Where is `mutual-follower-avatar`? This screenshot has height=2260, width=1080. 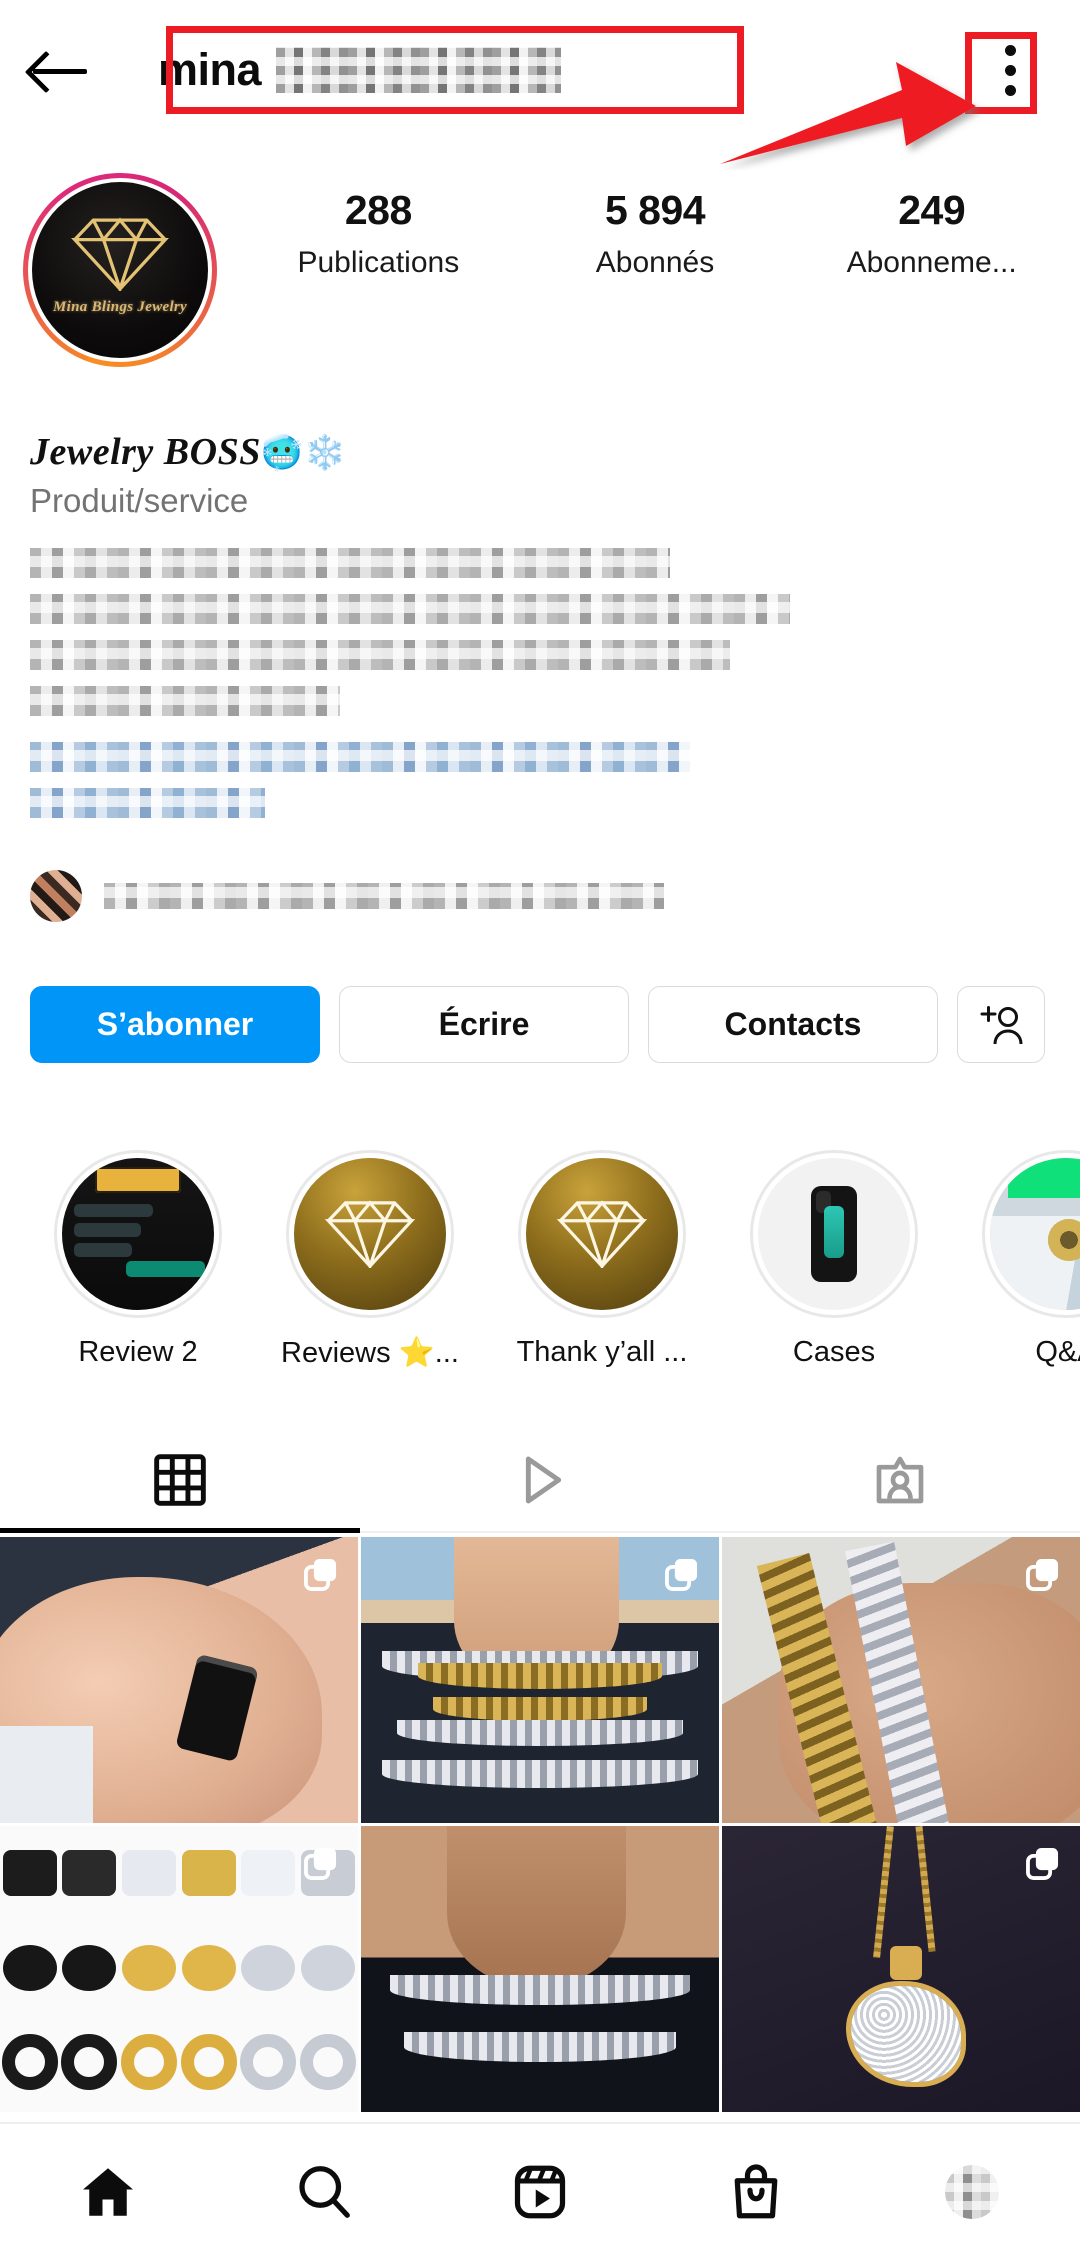 mutual-follower-avatar is located at coordinates (56, 896).